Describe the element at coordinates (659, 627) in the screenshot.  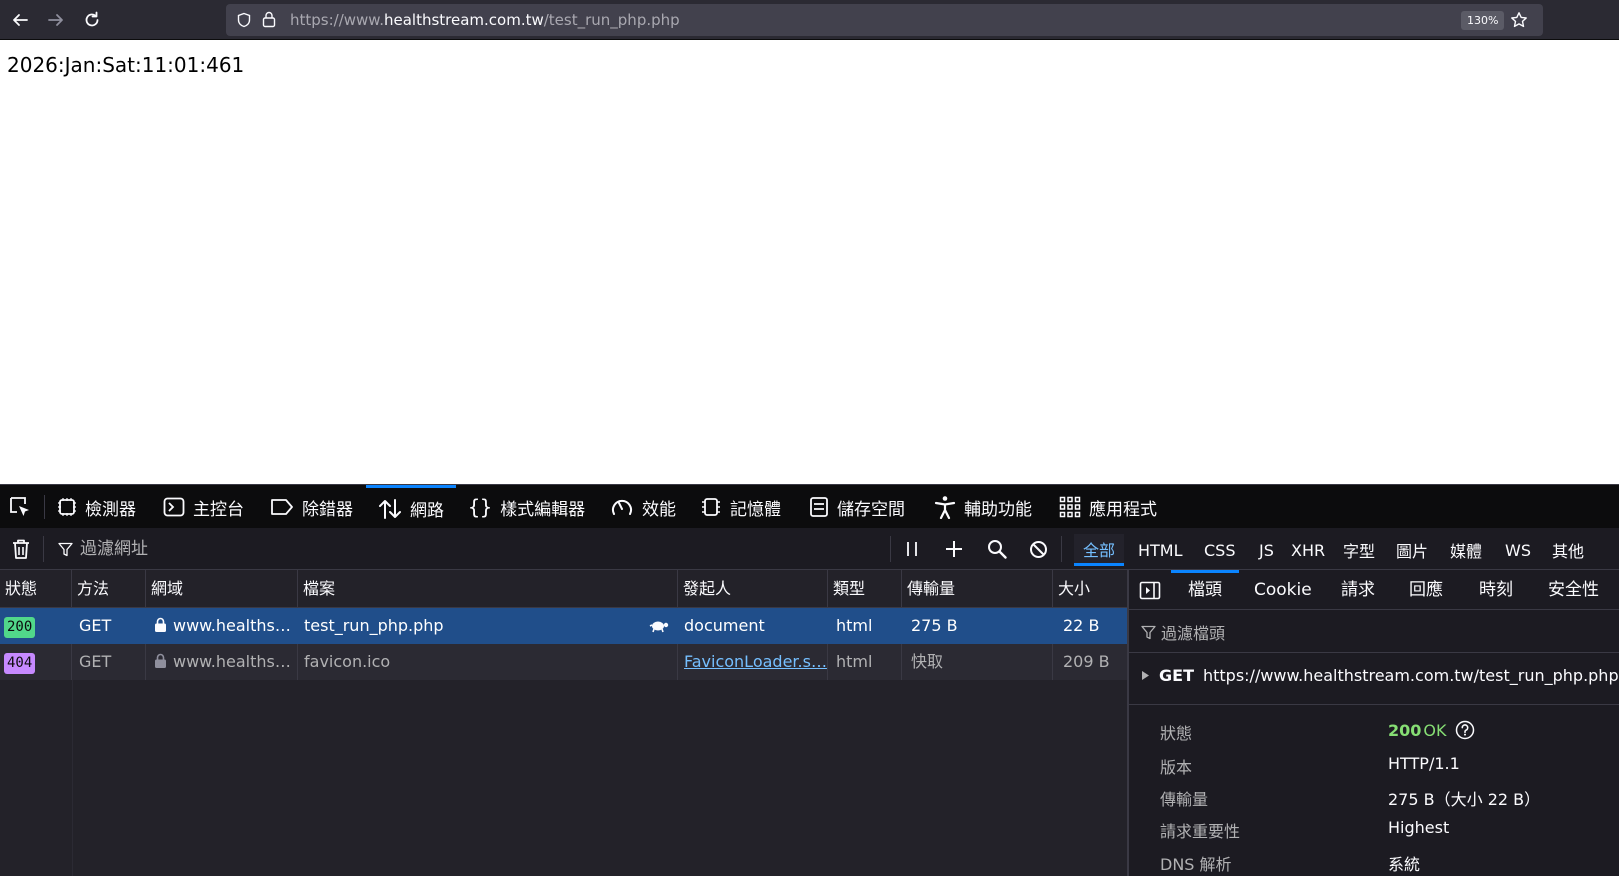
I see `tracker-turtle-icon` at that location.